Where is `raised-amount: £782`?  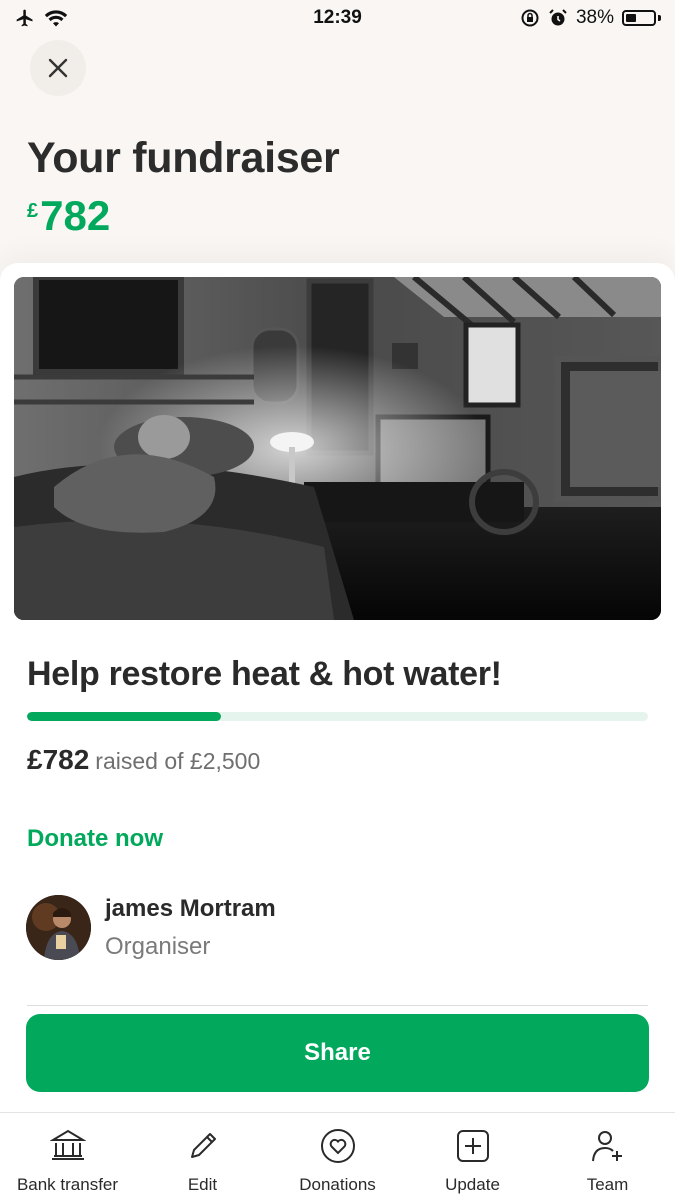
raised-amount: £782 is located at coordinates (58, 759).